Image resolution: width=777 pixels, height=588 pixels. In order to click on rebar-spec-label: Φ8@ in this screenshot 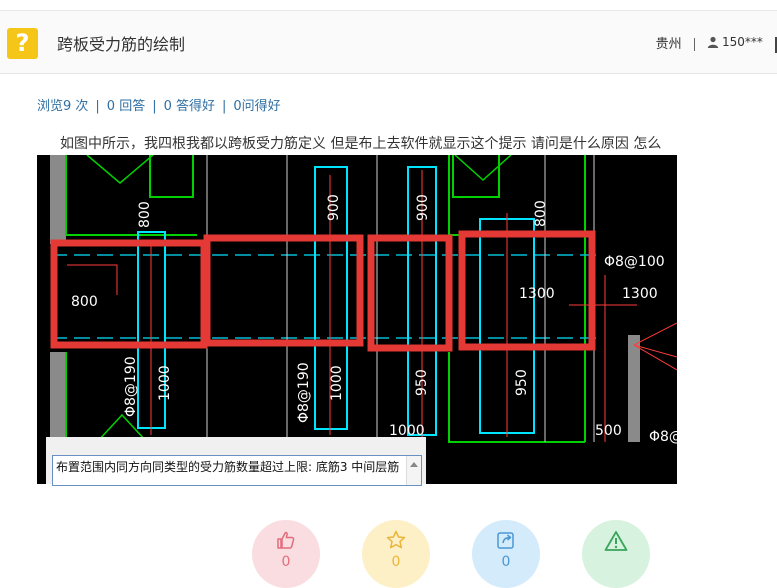, I will do `click(663, 437)`.